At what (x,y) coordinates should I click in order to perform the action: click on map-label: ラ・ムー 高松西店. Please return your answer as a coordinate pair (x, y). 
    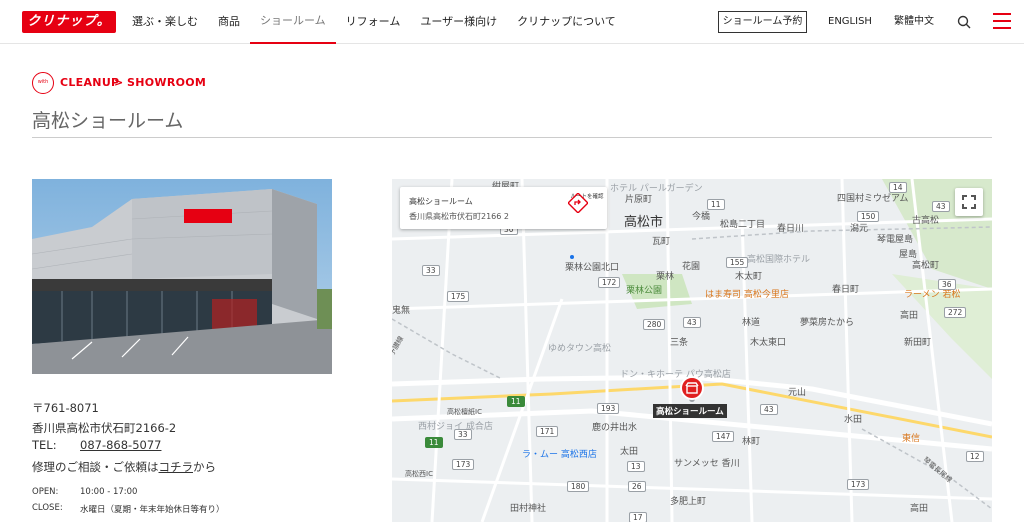
    Looking at the image, I should click on (559, 455).